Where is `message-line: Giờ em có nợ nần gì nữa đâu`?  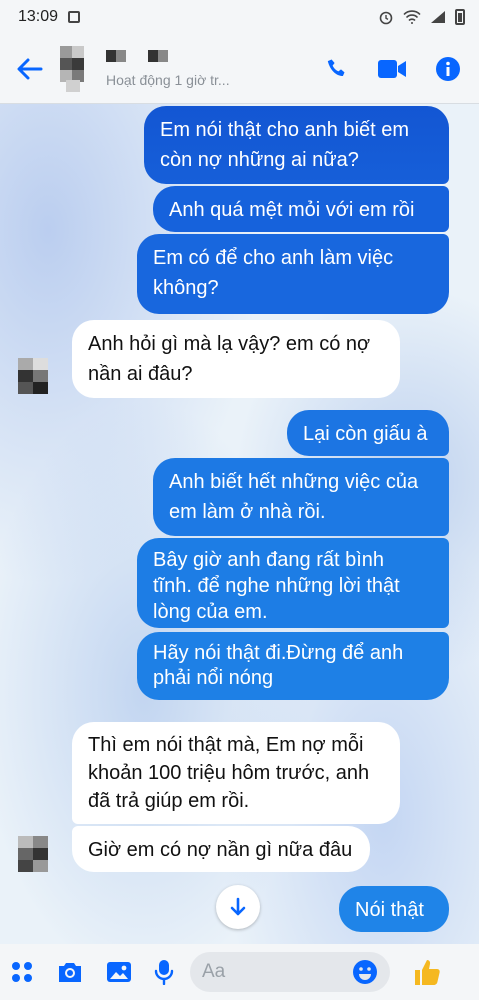 message-line: Giờ em có nợ nần gì nữa đâu is located at coordinates (220, 850).